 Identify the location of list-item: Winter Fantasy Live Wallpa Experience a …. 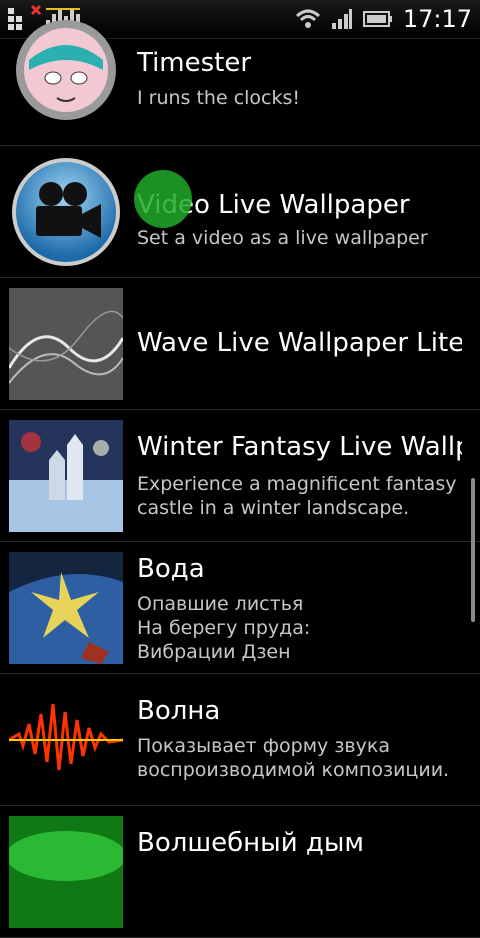
(240, 476).